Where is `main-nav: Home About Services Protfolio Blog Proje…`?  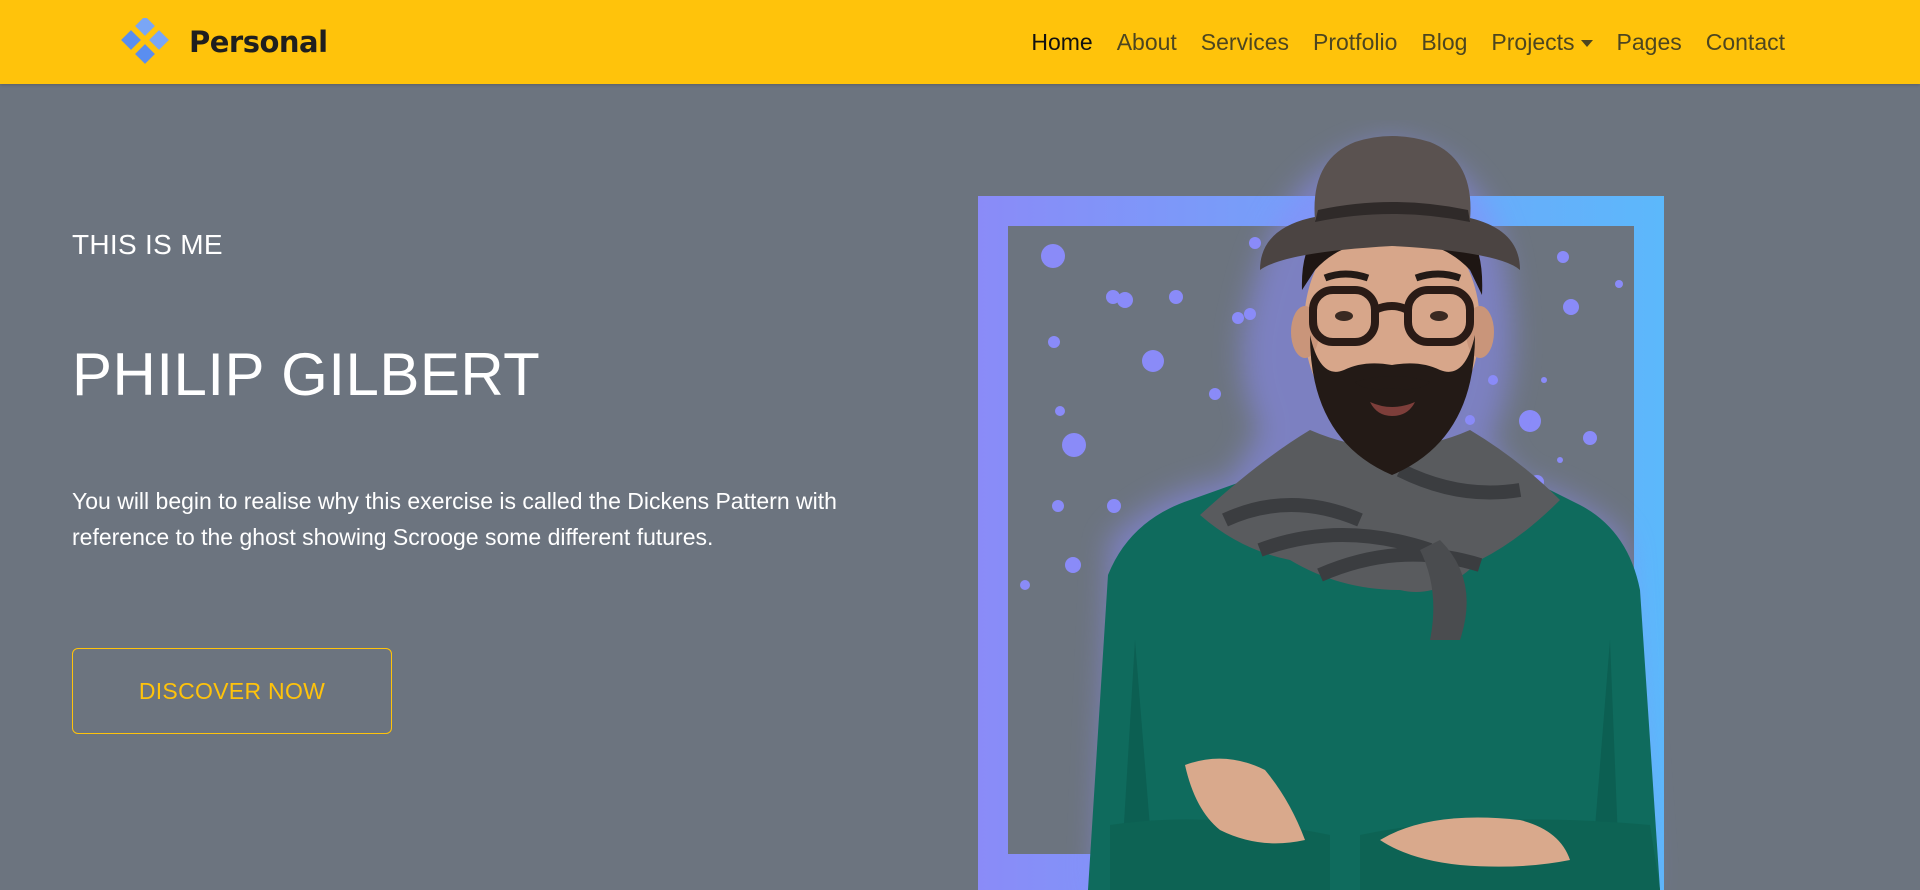 main-nav: Home About Services Protfolio Blog Proje… is located at coordinates (1408, 42).